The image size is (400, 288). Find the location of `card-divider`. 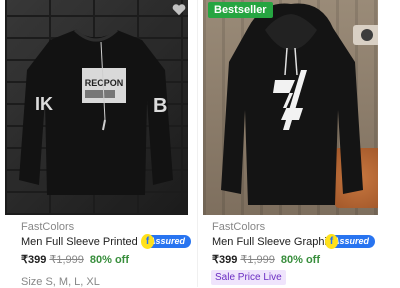

card-divider is located at coordinates (197, 143).